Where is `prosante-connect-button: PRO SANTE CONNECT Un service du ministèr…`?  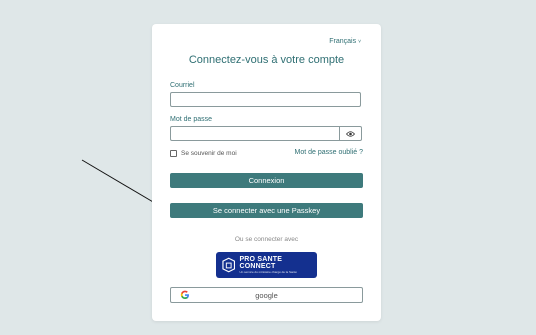 prosante-connect-button: PRO SANTE CONNECT Un service du ministèr… is located at coordinates (266, 265).